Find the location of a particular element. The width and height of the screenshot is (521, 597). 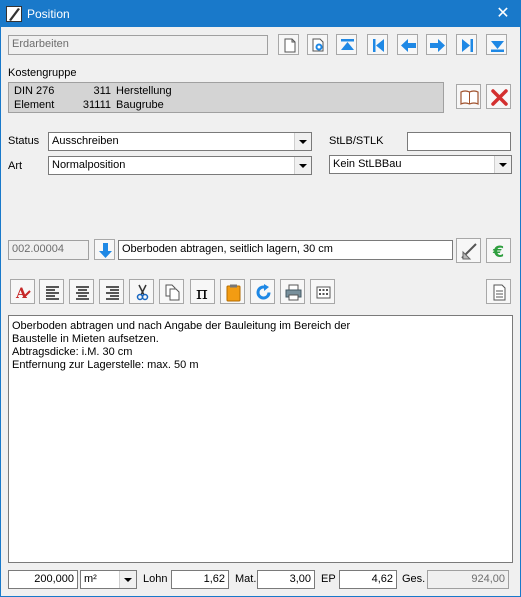

delete-icon is located at coordinates (499, 97).